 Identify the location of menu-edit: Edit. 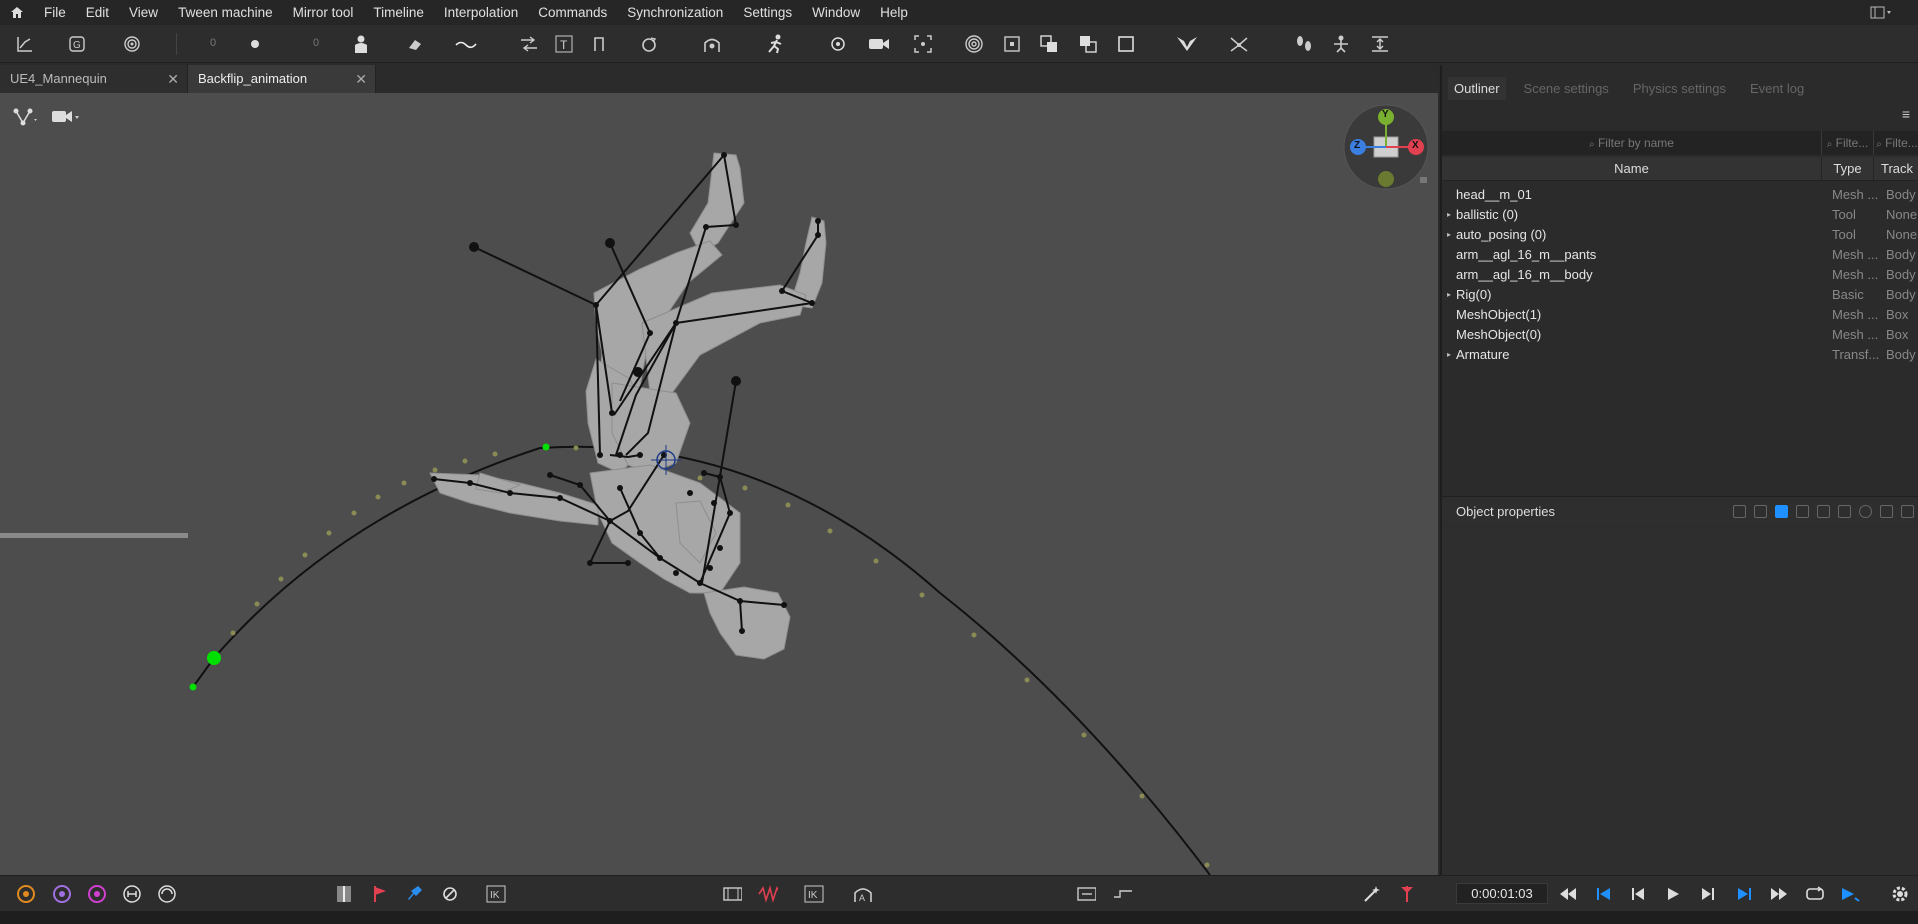
(97, 12).